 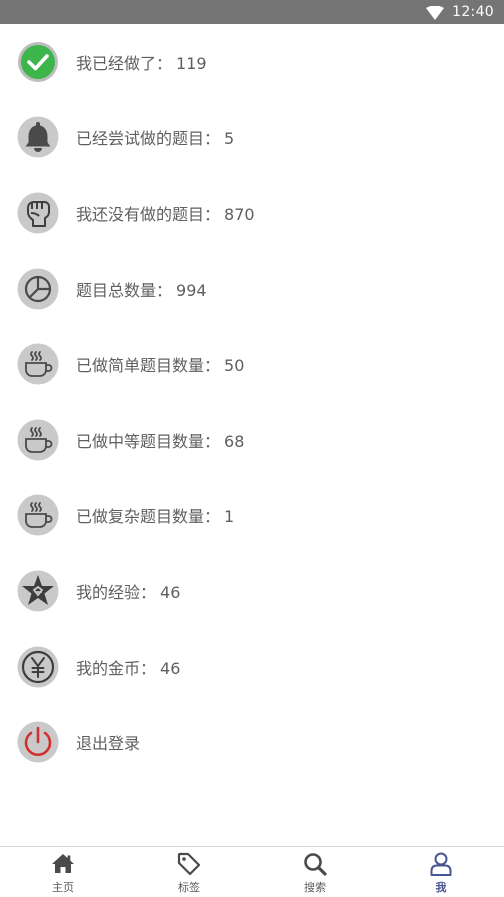 What do you see at coordinates (38, 62) in the screenshot?
I see `check-icon` at bounding box center [38, 62].